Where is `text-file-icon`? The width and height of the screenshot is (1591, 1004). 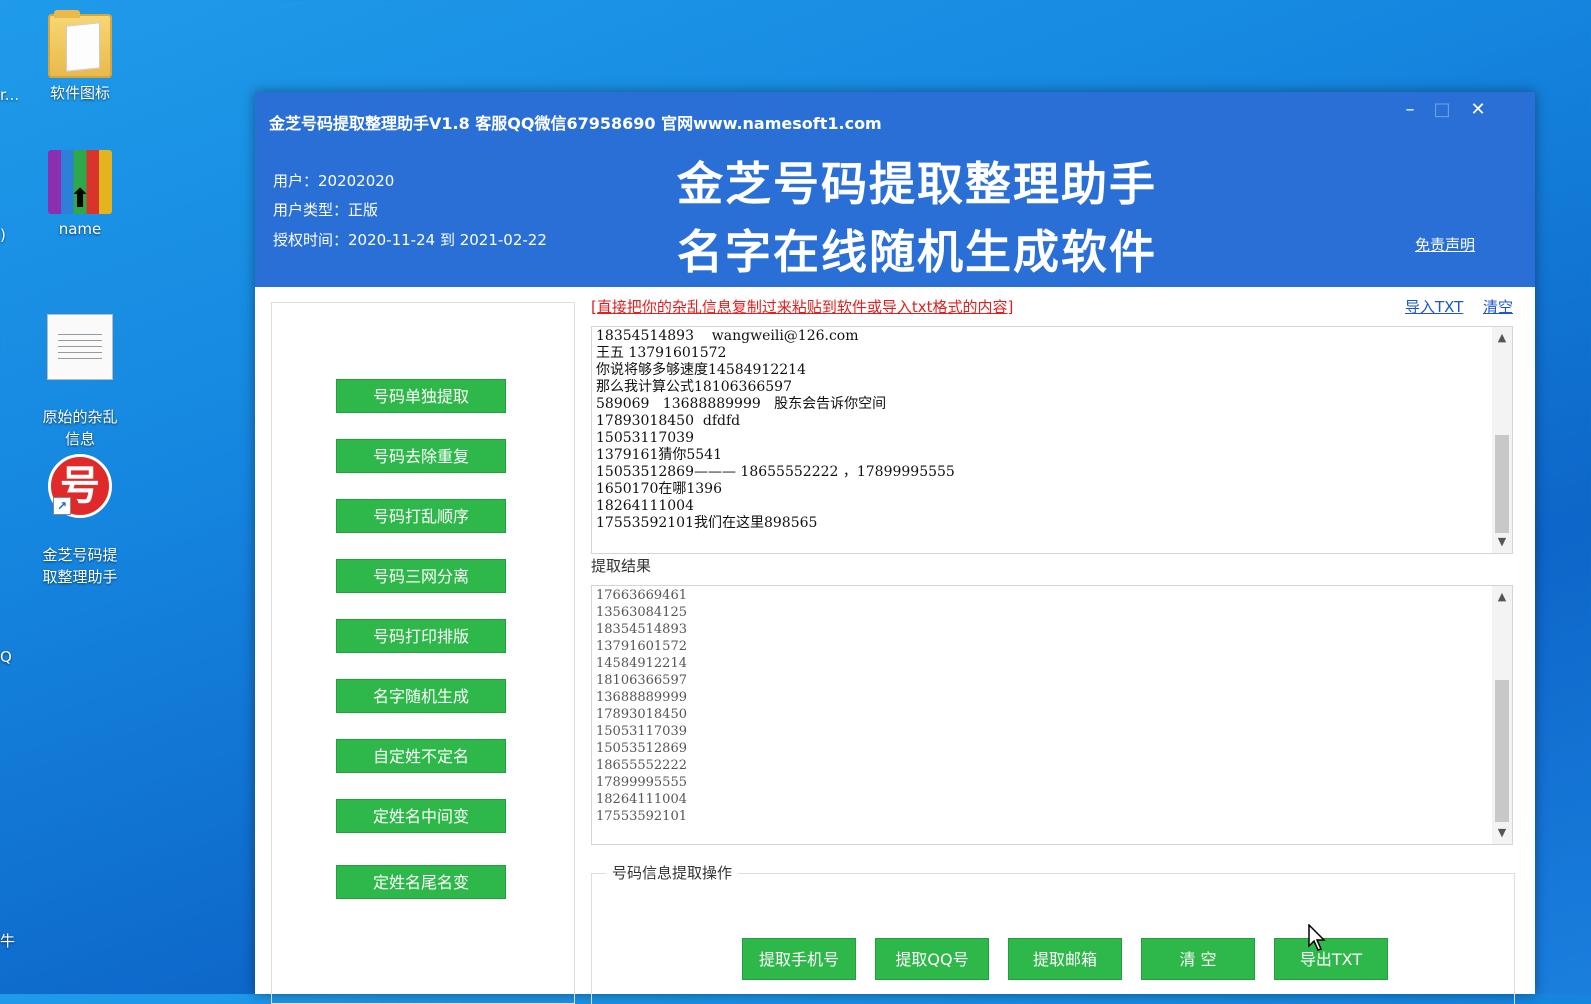
text-file-icon is located at coordinates (80, 347).